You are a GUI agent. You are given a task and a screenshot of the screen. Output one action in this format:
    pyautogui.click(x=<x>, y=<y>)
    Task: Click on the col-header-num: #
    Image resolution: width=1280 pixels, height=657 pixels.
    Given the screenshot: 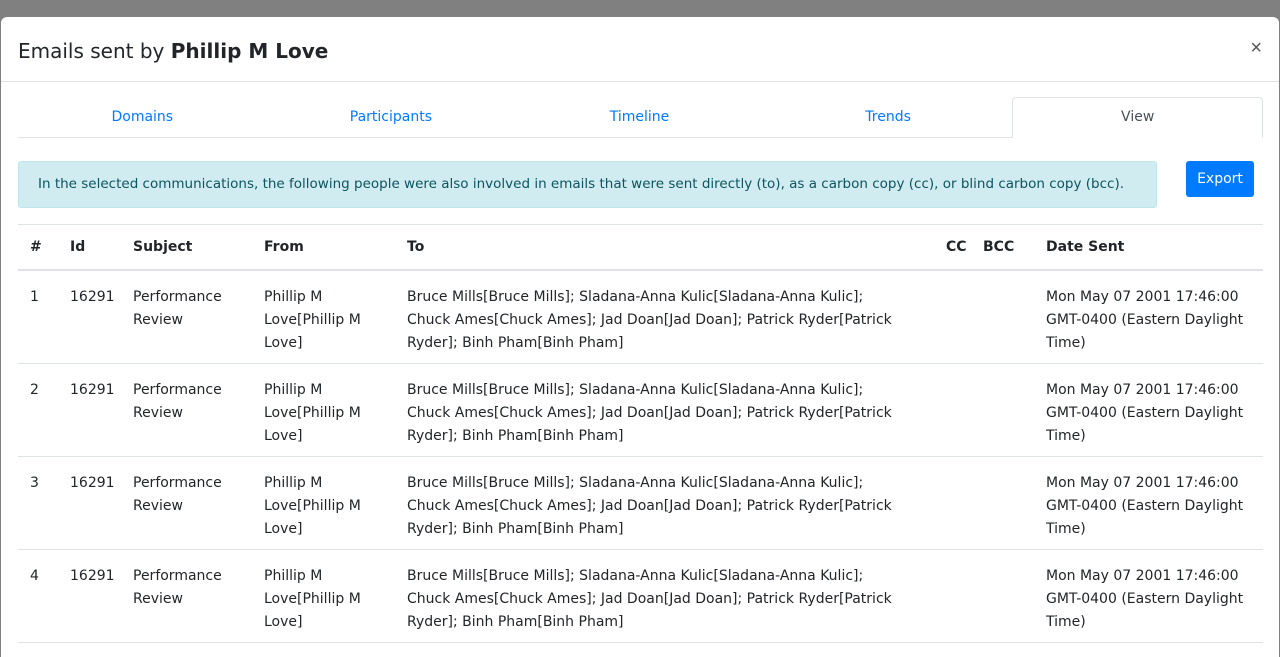 What is the action you would take?
    pyautogui.click(x=38, y=248)
    